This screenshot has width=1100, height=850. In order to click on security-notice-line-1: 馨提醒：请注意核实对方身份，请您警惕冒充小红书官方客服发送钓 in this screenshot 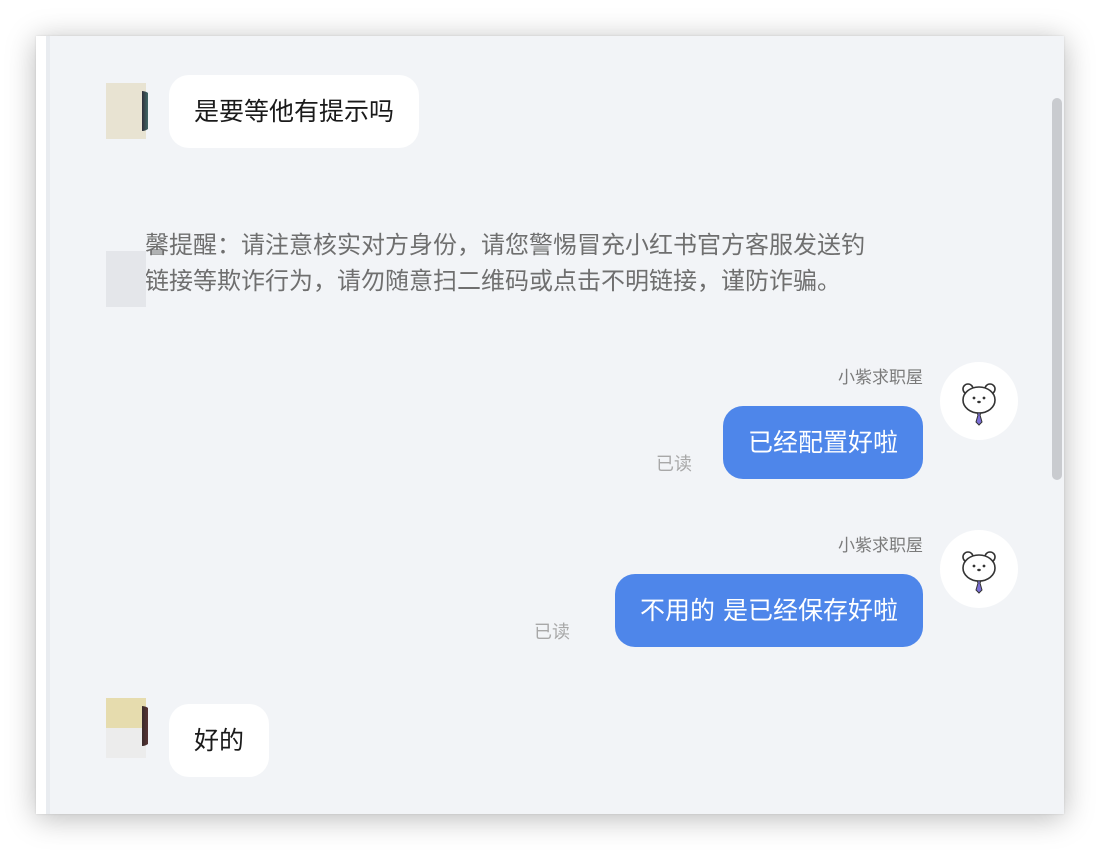, I will do `click(505, 245)`.